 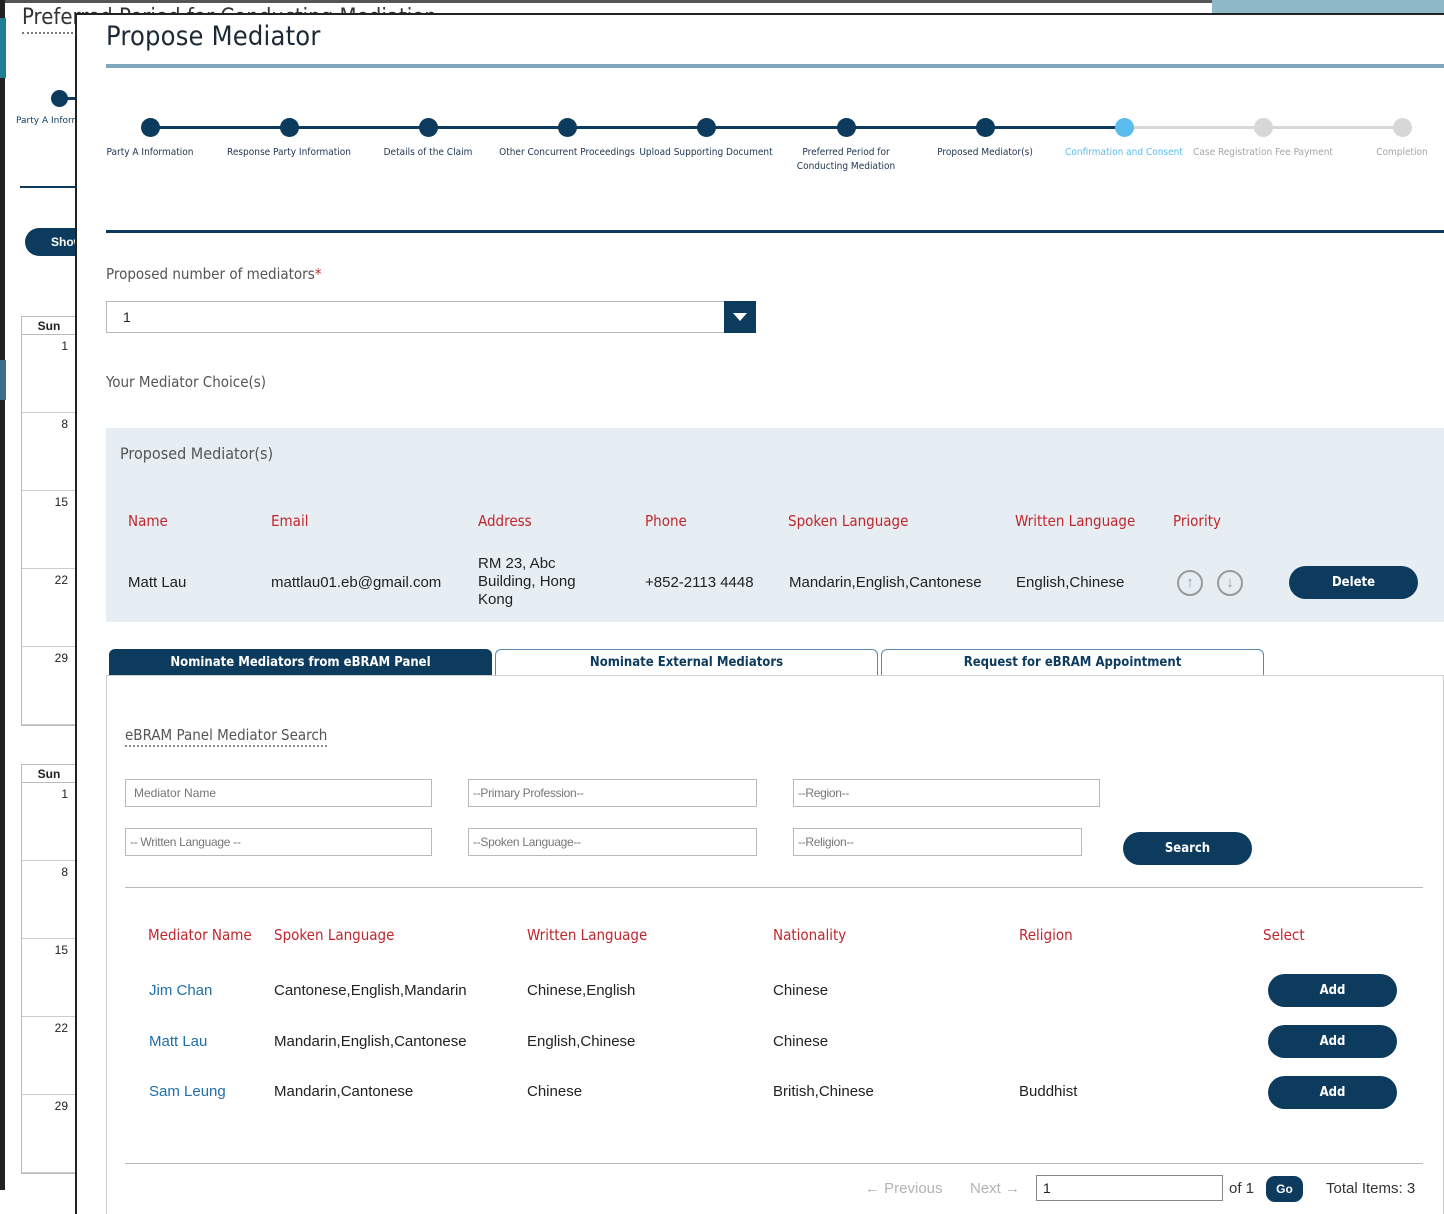 What do you see at coordinates (197, 453) in the screenshot?
I see `proposed-mediators-title: Proposed Mediator(s)` at bounding box center [197, 453].